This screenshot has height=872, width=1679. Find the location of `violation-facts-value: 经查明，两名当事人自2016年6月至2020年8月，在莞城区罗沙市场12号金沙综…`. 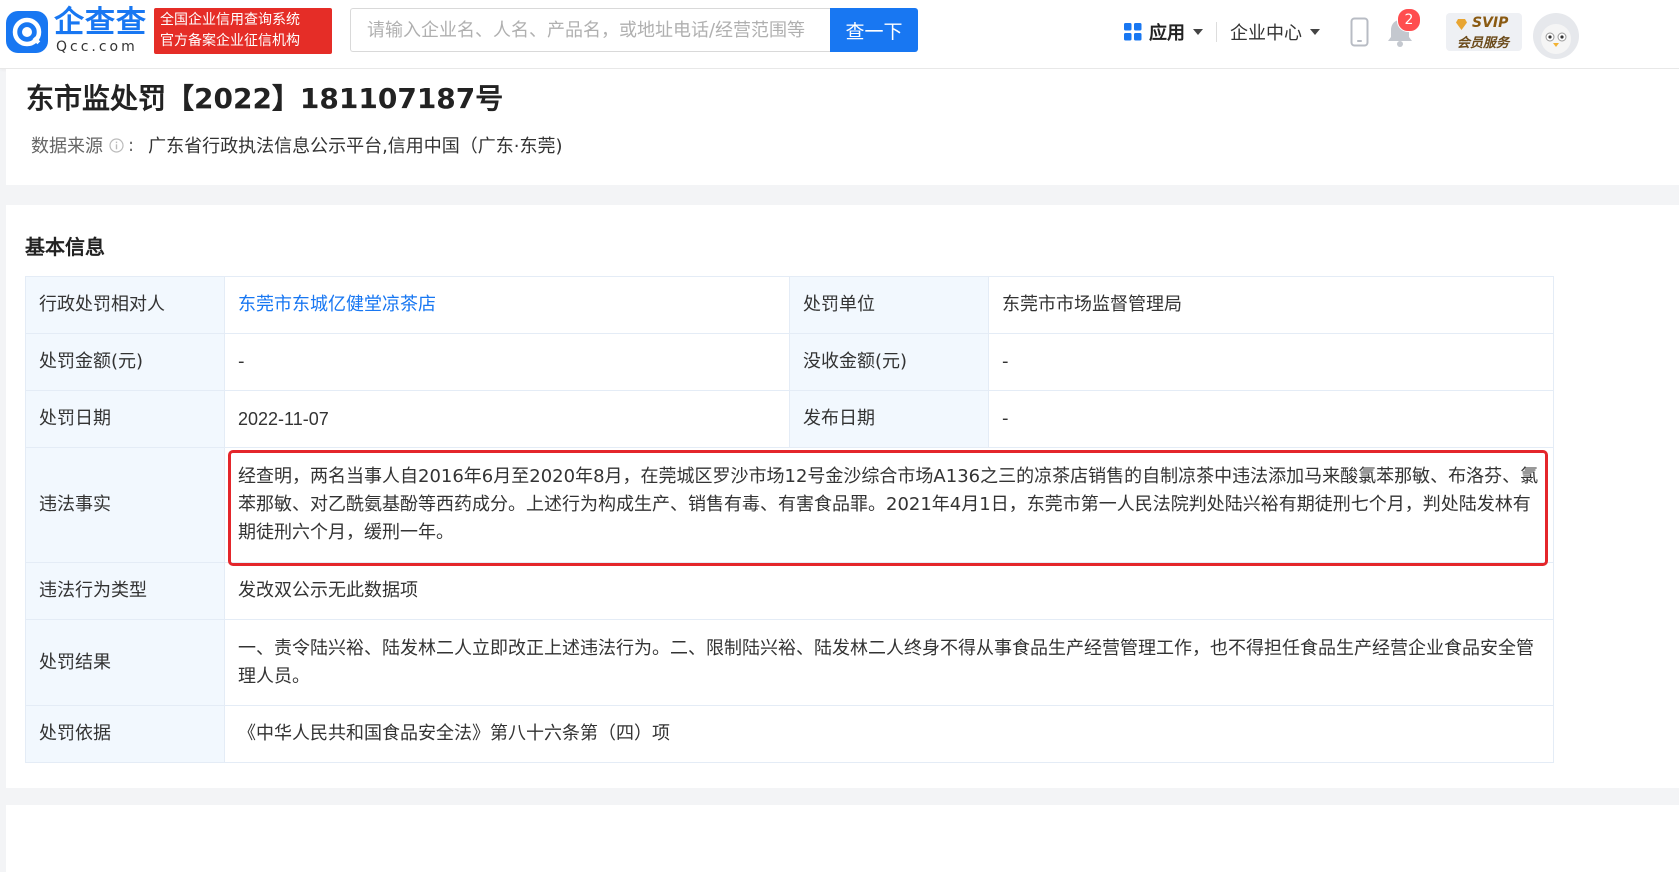

violation-facts-value: 经查明，两名当事人自2016年6月至2020年8月，在莞城区罗沙市场12号金沙综… is located at coordinates (889, 505).